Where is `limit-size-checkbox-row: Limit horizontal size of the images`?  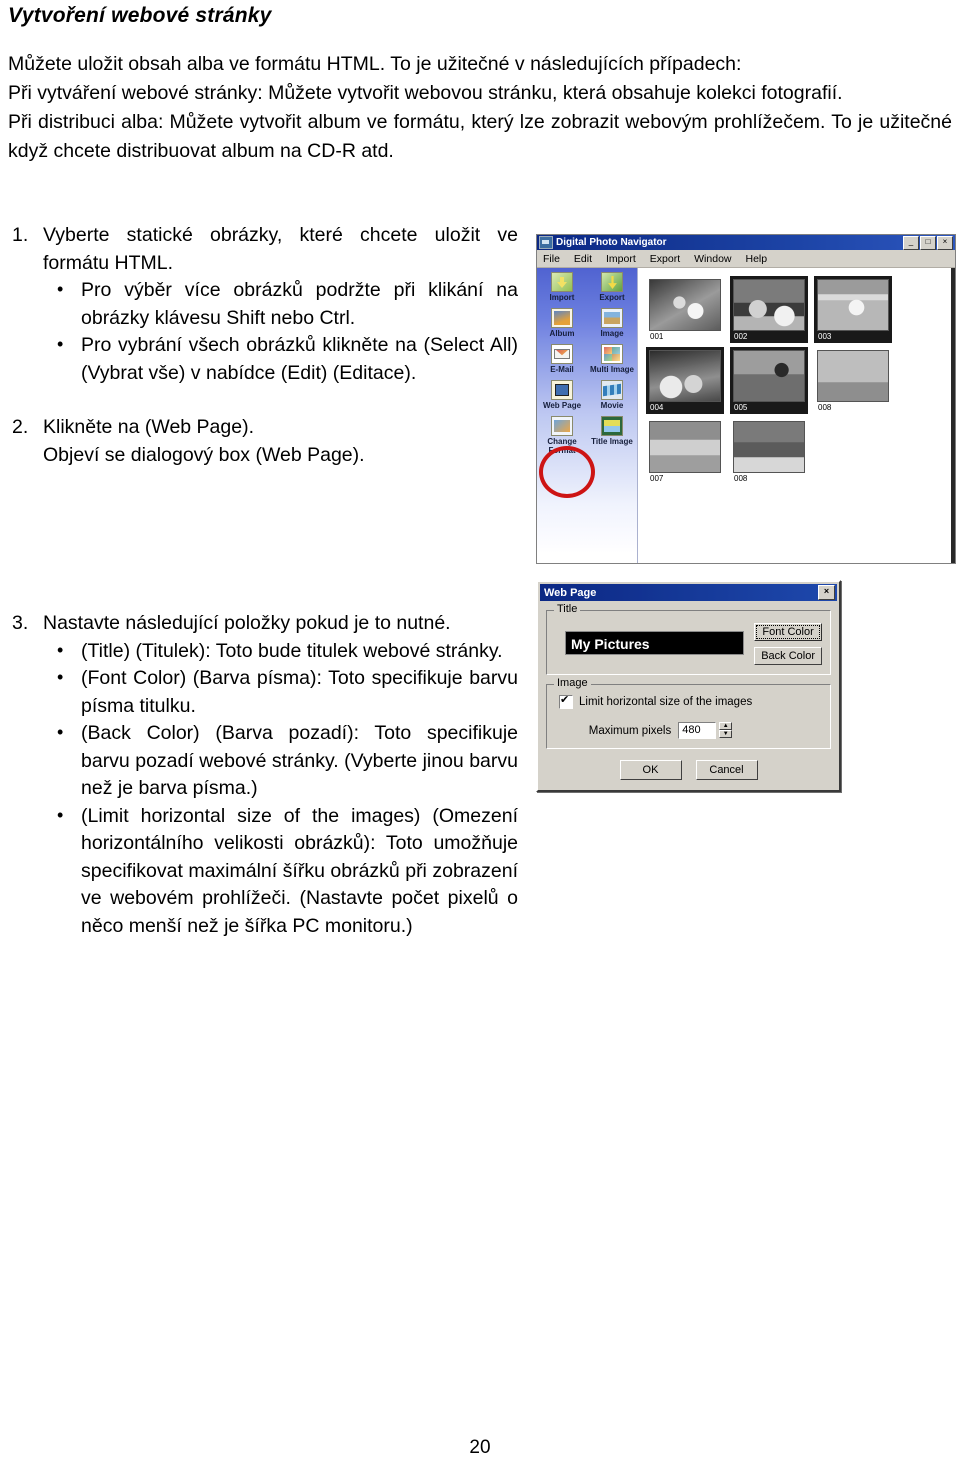
limit-size-checkbox-row: Limit horizontal size of the images is located at coordinates (690, 701).